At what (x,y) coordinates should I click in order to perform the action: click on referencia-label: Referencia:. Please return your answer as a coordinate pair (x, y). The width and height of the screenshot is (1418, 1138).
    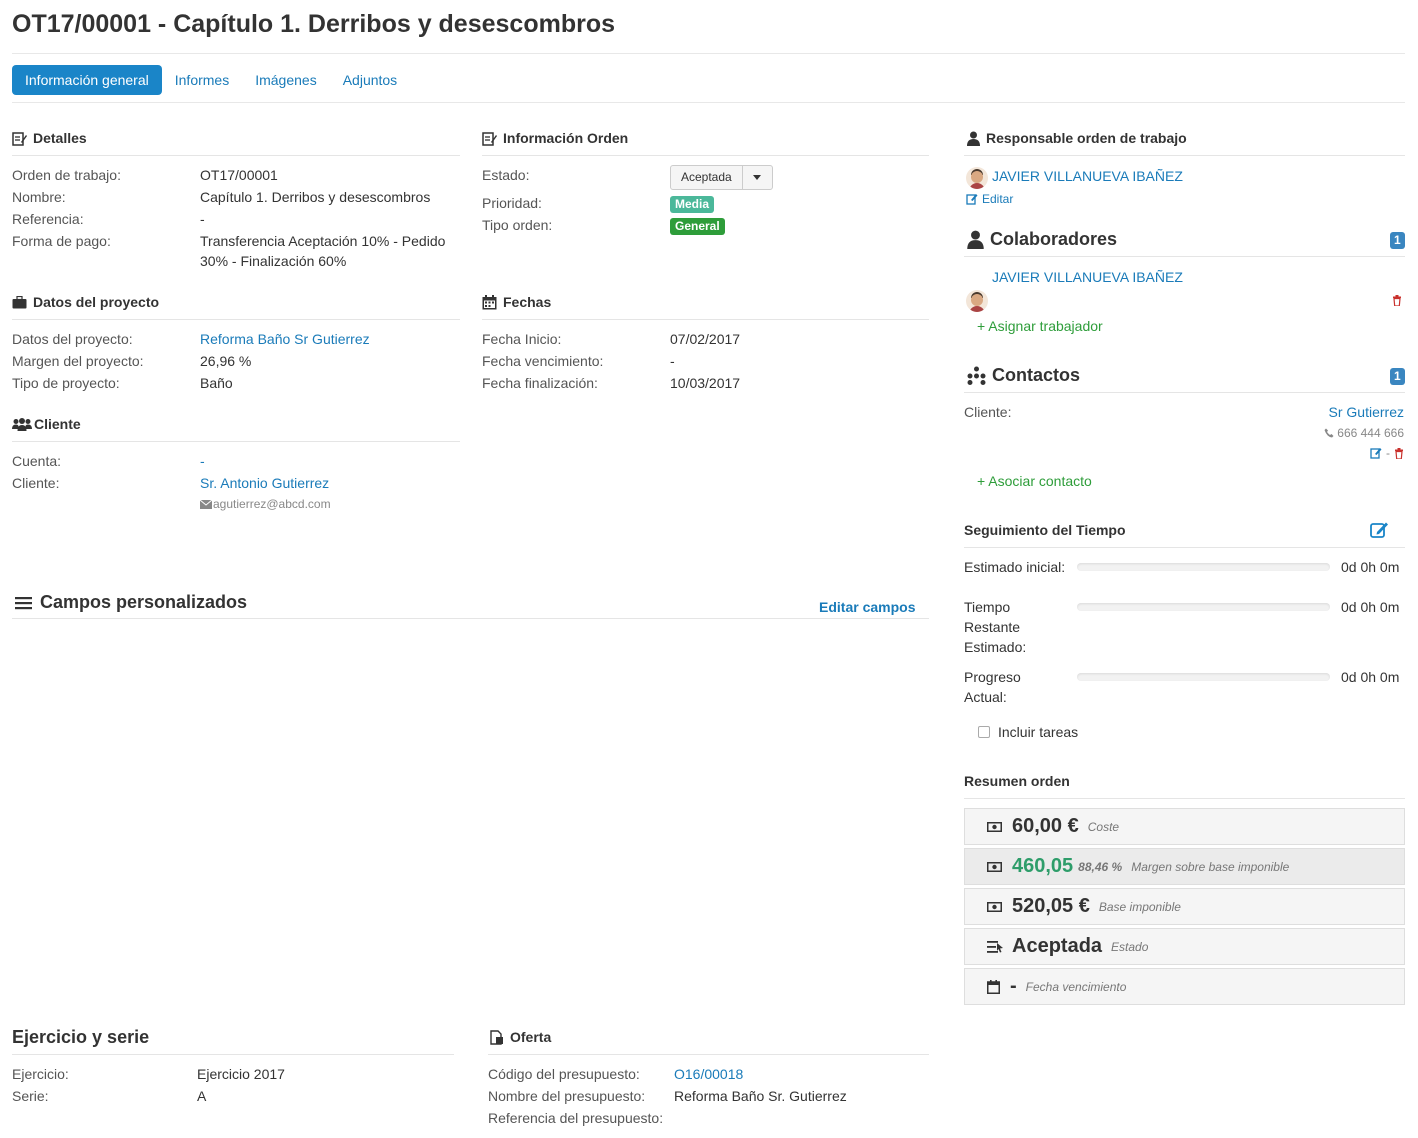
    Looking at the image, I should click on (48, 219).